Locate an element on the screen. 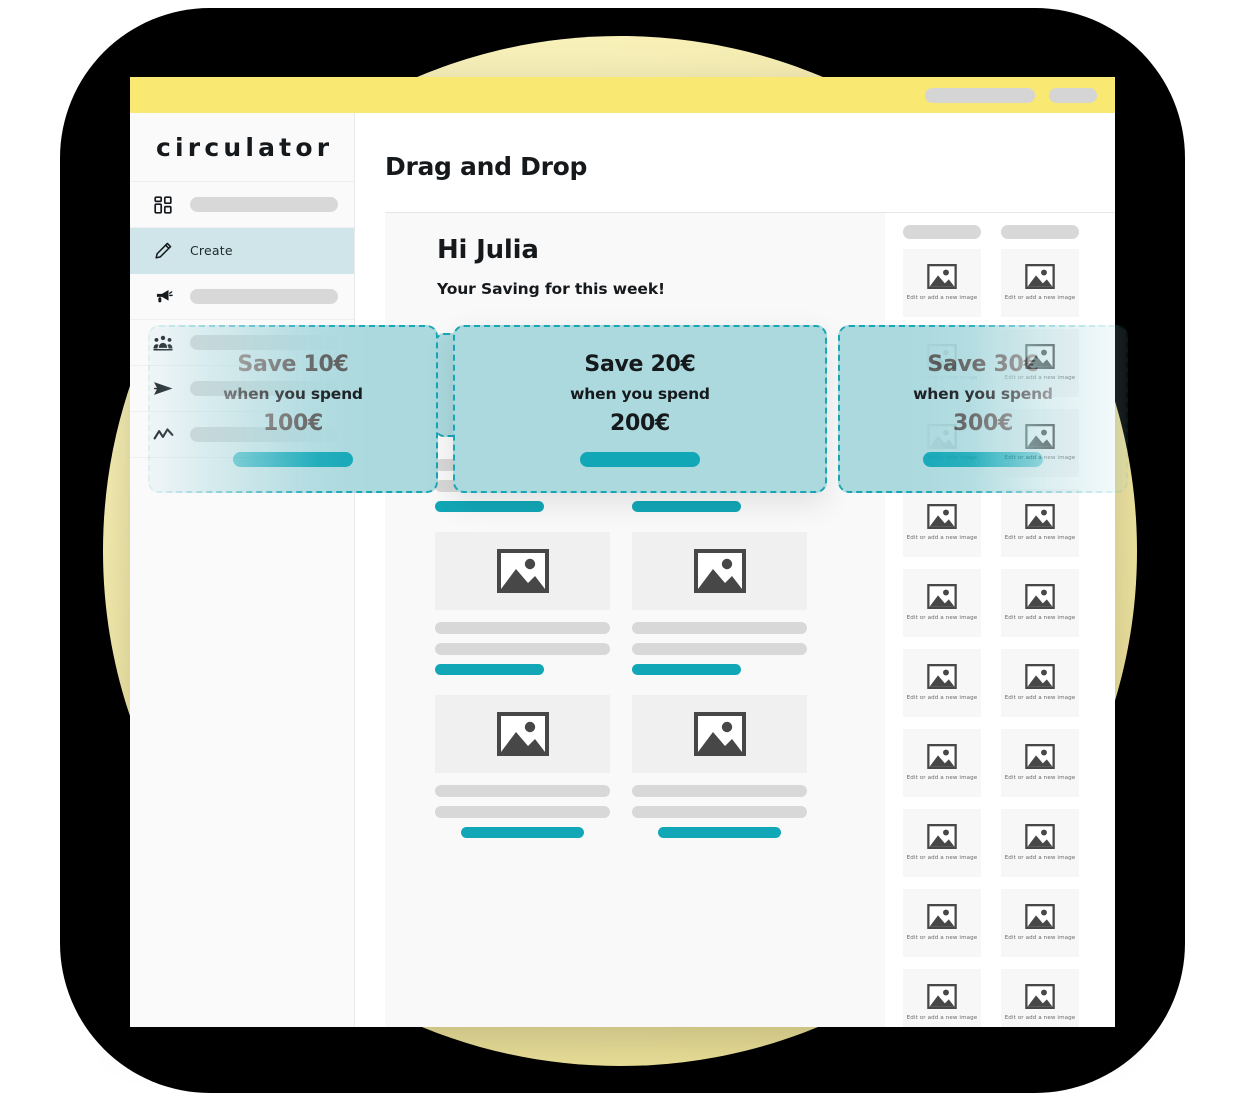 This screenshot has width=1240, height=1100. greeting-subheading: Your Saving for this week! is located at coordinates (551, 288).